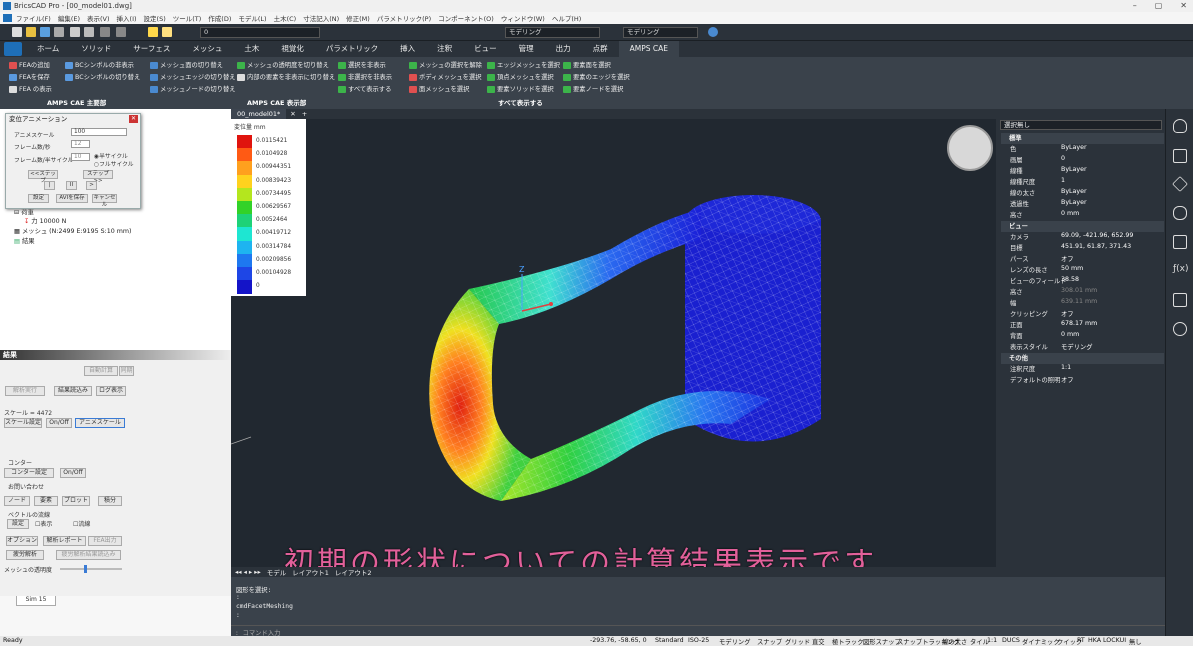 The image size is (1193, 646). What do you see at coordinates (110, 501) in the screenshot?
I see `integrate-button: 積分` at bounding box center [110, 501].